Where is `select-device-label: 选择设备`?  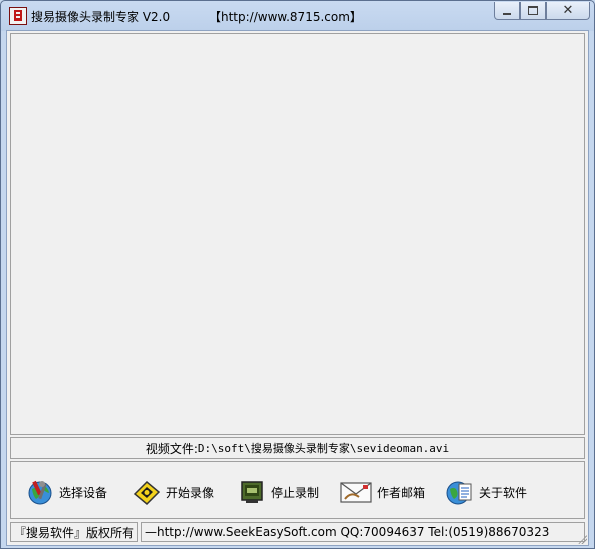
select-device-label: 选择设备 is located at coordinates (83, 492).